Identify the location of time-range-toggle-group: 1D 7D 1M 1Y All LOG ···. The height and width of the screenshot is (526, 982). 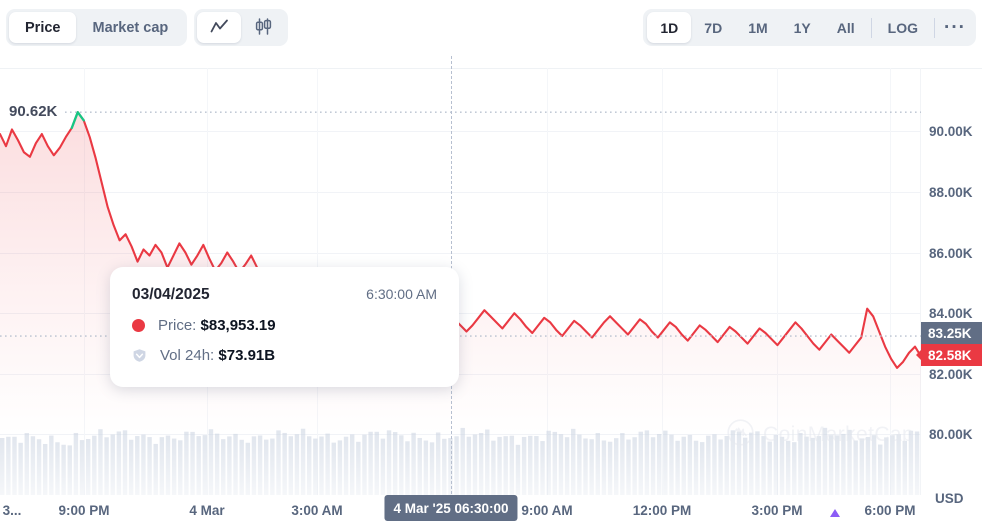
(809, 27).